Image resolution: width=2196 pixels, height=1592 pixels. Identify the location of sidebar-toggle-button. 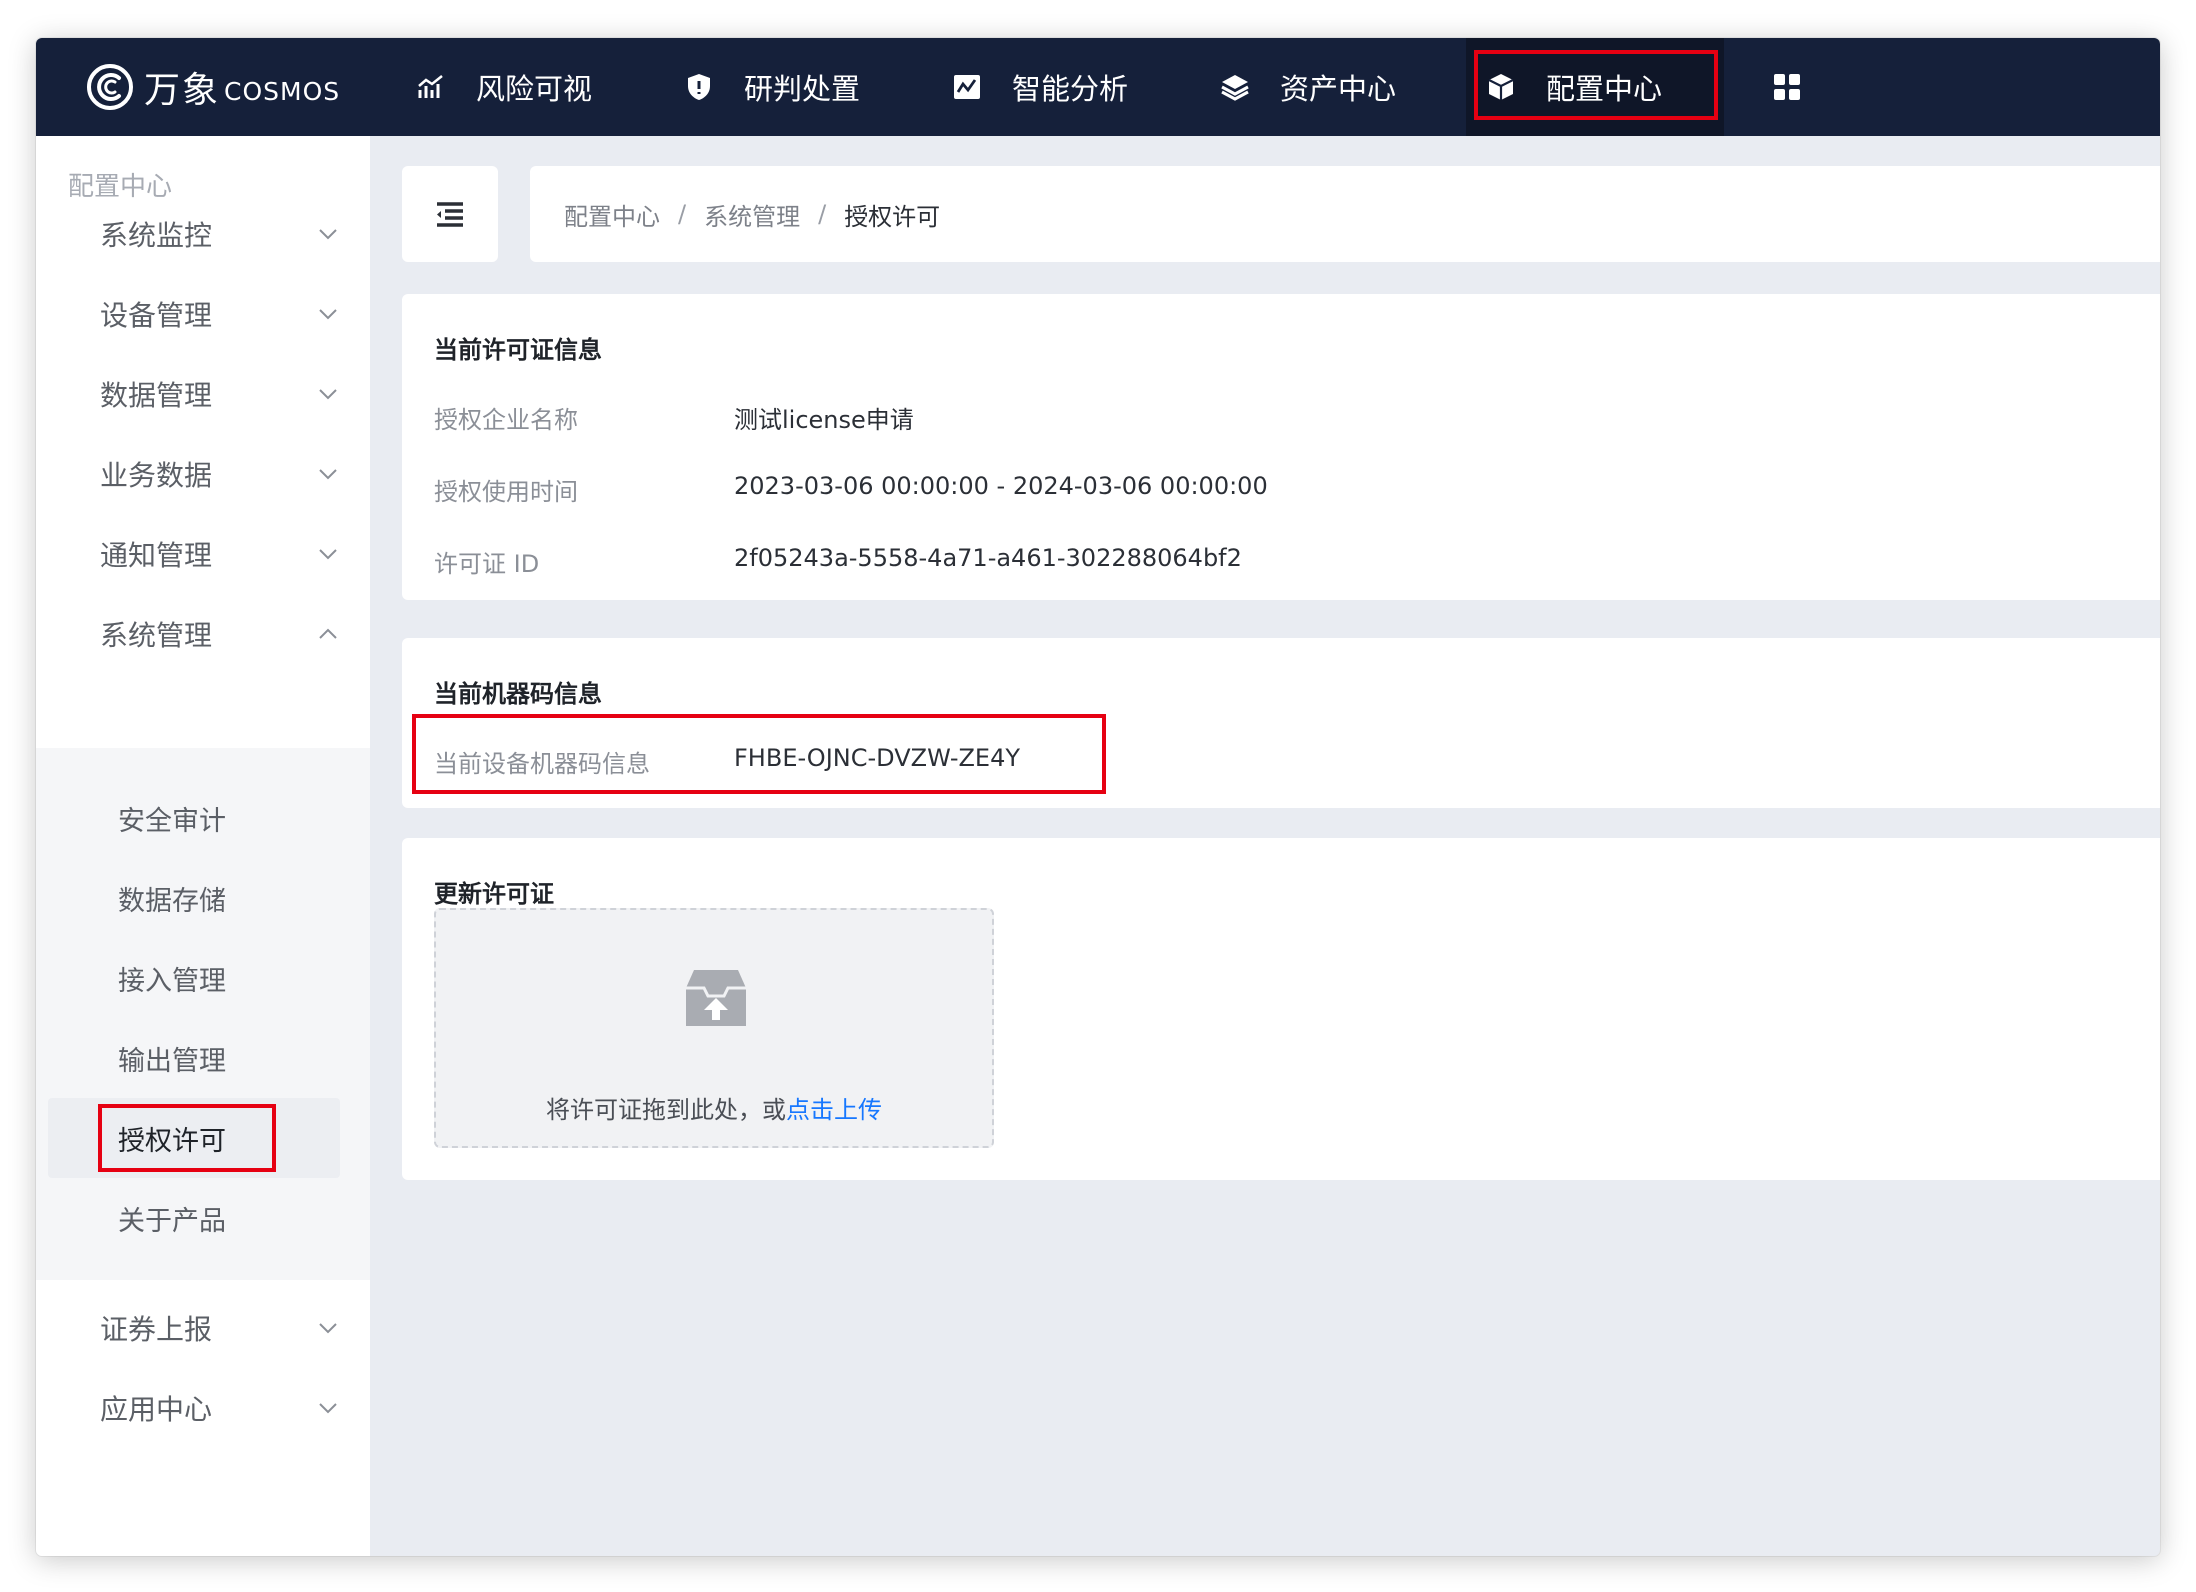
(450, 214).